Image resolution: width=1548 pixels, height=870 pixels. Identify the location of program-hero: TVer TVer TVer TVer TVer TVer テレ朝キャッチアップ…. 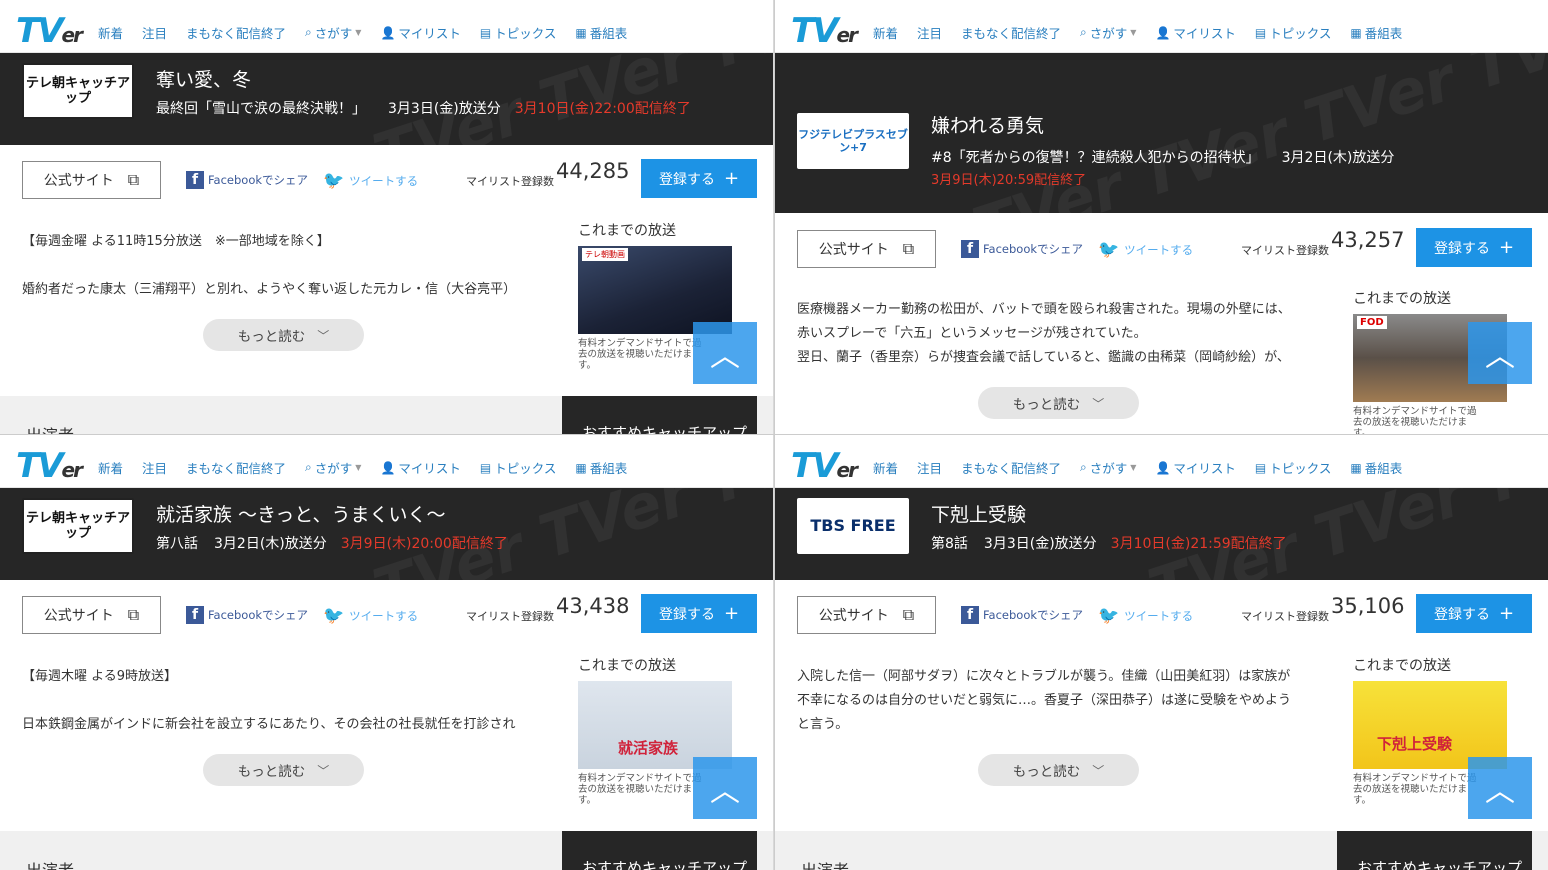
(386, 99).